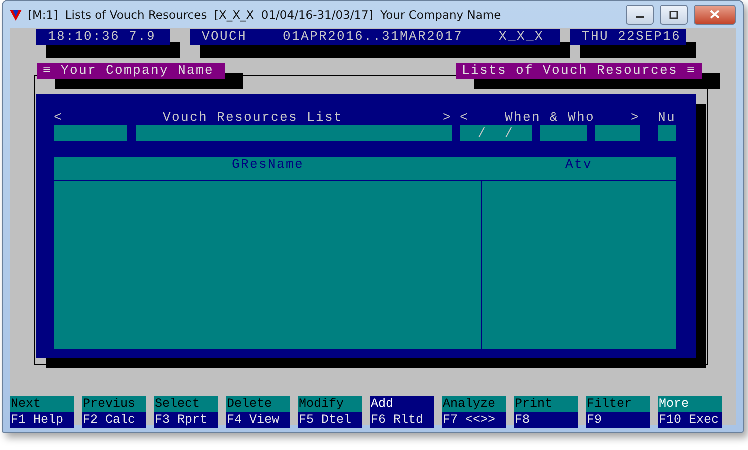 This screenshot has height=450, width=748. Describe the element at coordinates (579, 169) in the screenshot. I see `column-header: Atv` at that location.